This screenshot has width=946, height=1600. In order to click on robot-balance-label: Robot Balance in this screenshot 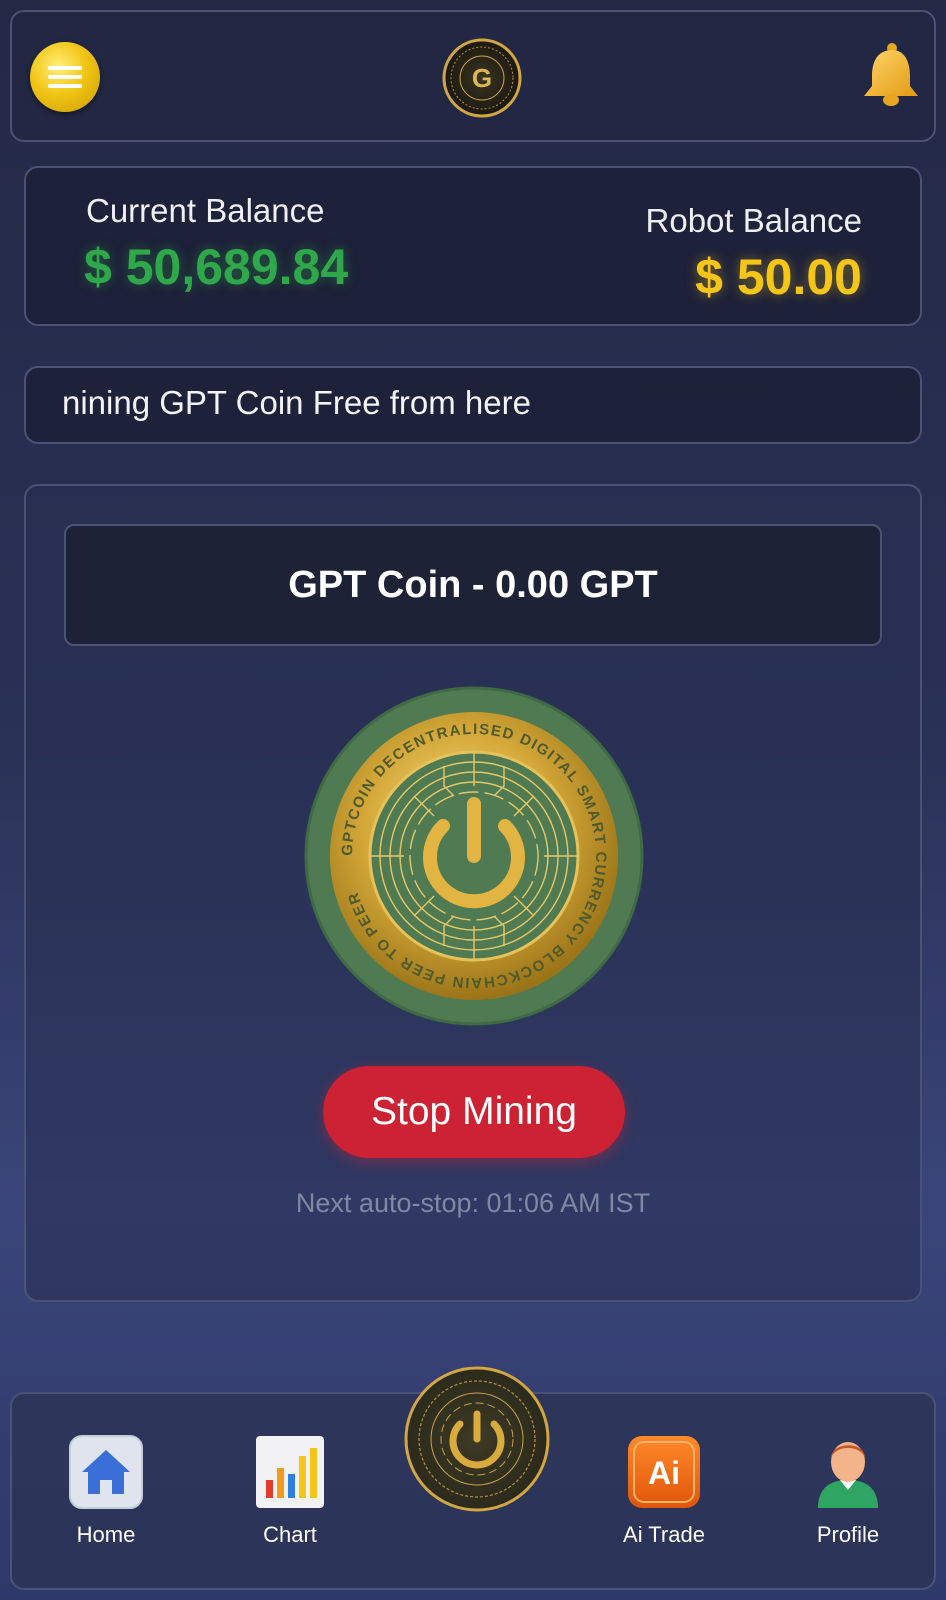, I will do `click(753, 220)`.